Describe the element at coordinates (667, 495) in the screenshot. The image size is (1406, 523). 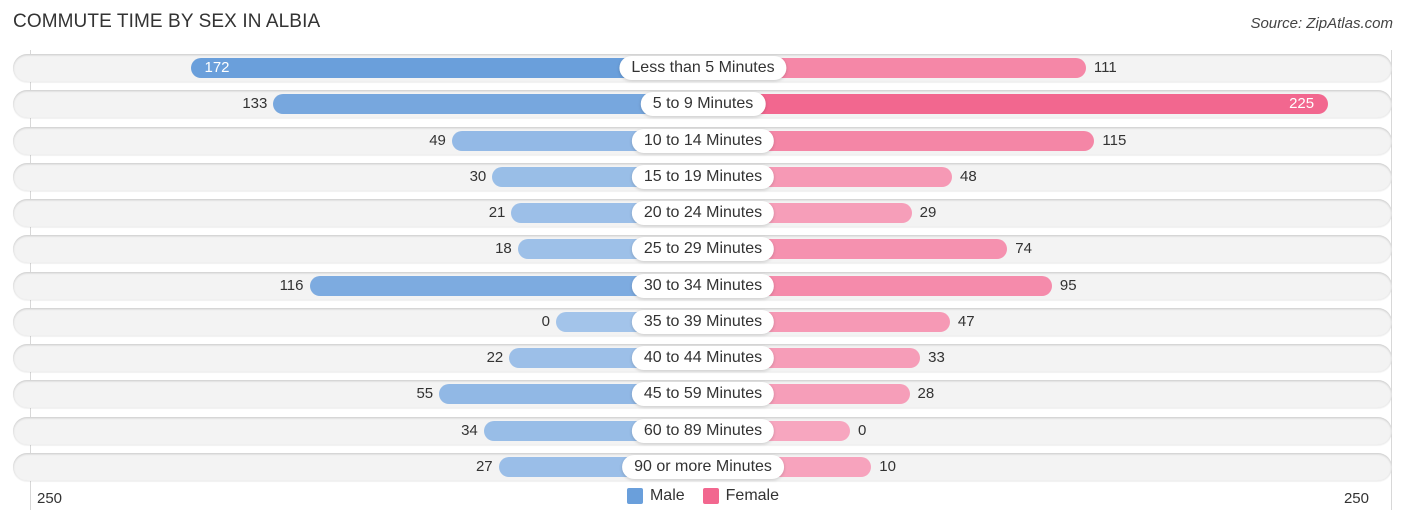
I see `legend-label-male: Male` at that location.